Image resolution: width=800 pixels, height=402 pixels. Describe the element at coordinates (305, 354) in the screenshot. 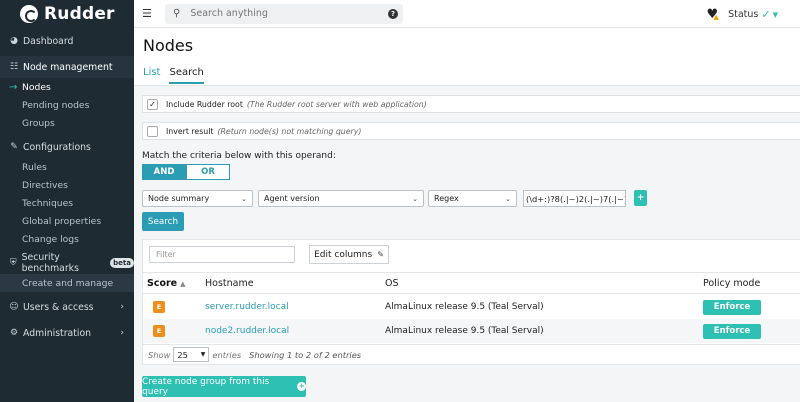

I see `table-info: Showing 1 to 2 of 2 entries` at that location.